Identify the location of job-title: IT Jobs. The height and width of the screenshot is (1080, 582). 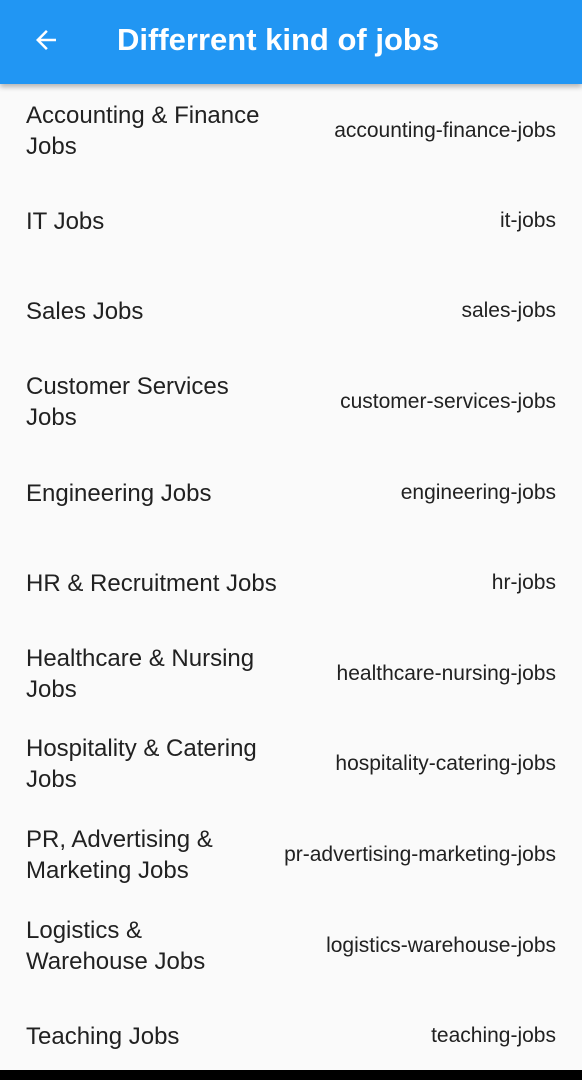
(65, 221).